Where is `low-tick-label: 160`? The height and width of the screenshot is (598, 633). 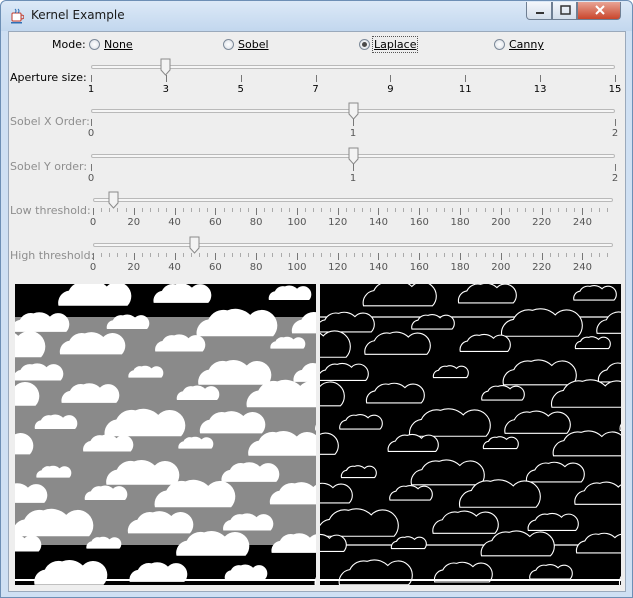
low-tick-label: 160 is located at coordinates (419, 222).